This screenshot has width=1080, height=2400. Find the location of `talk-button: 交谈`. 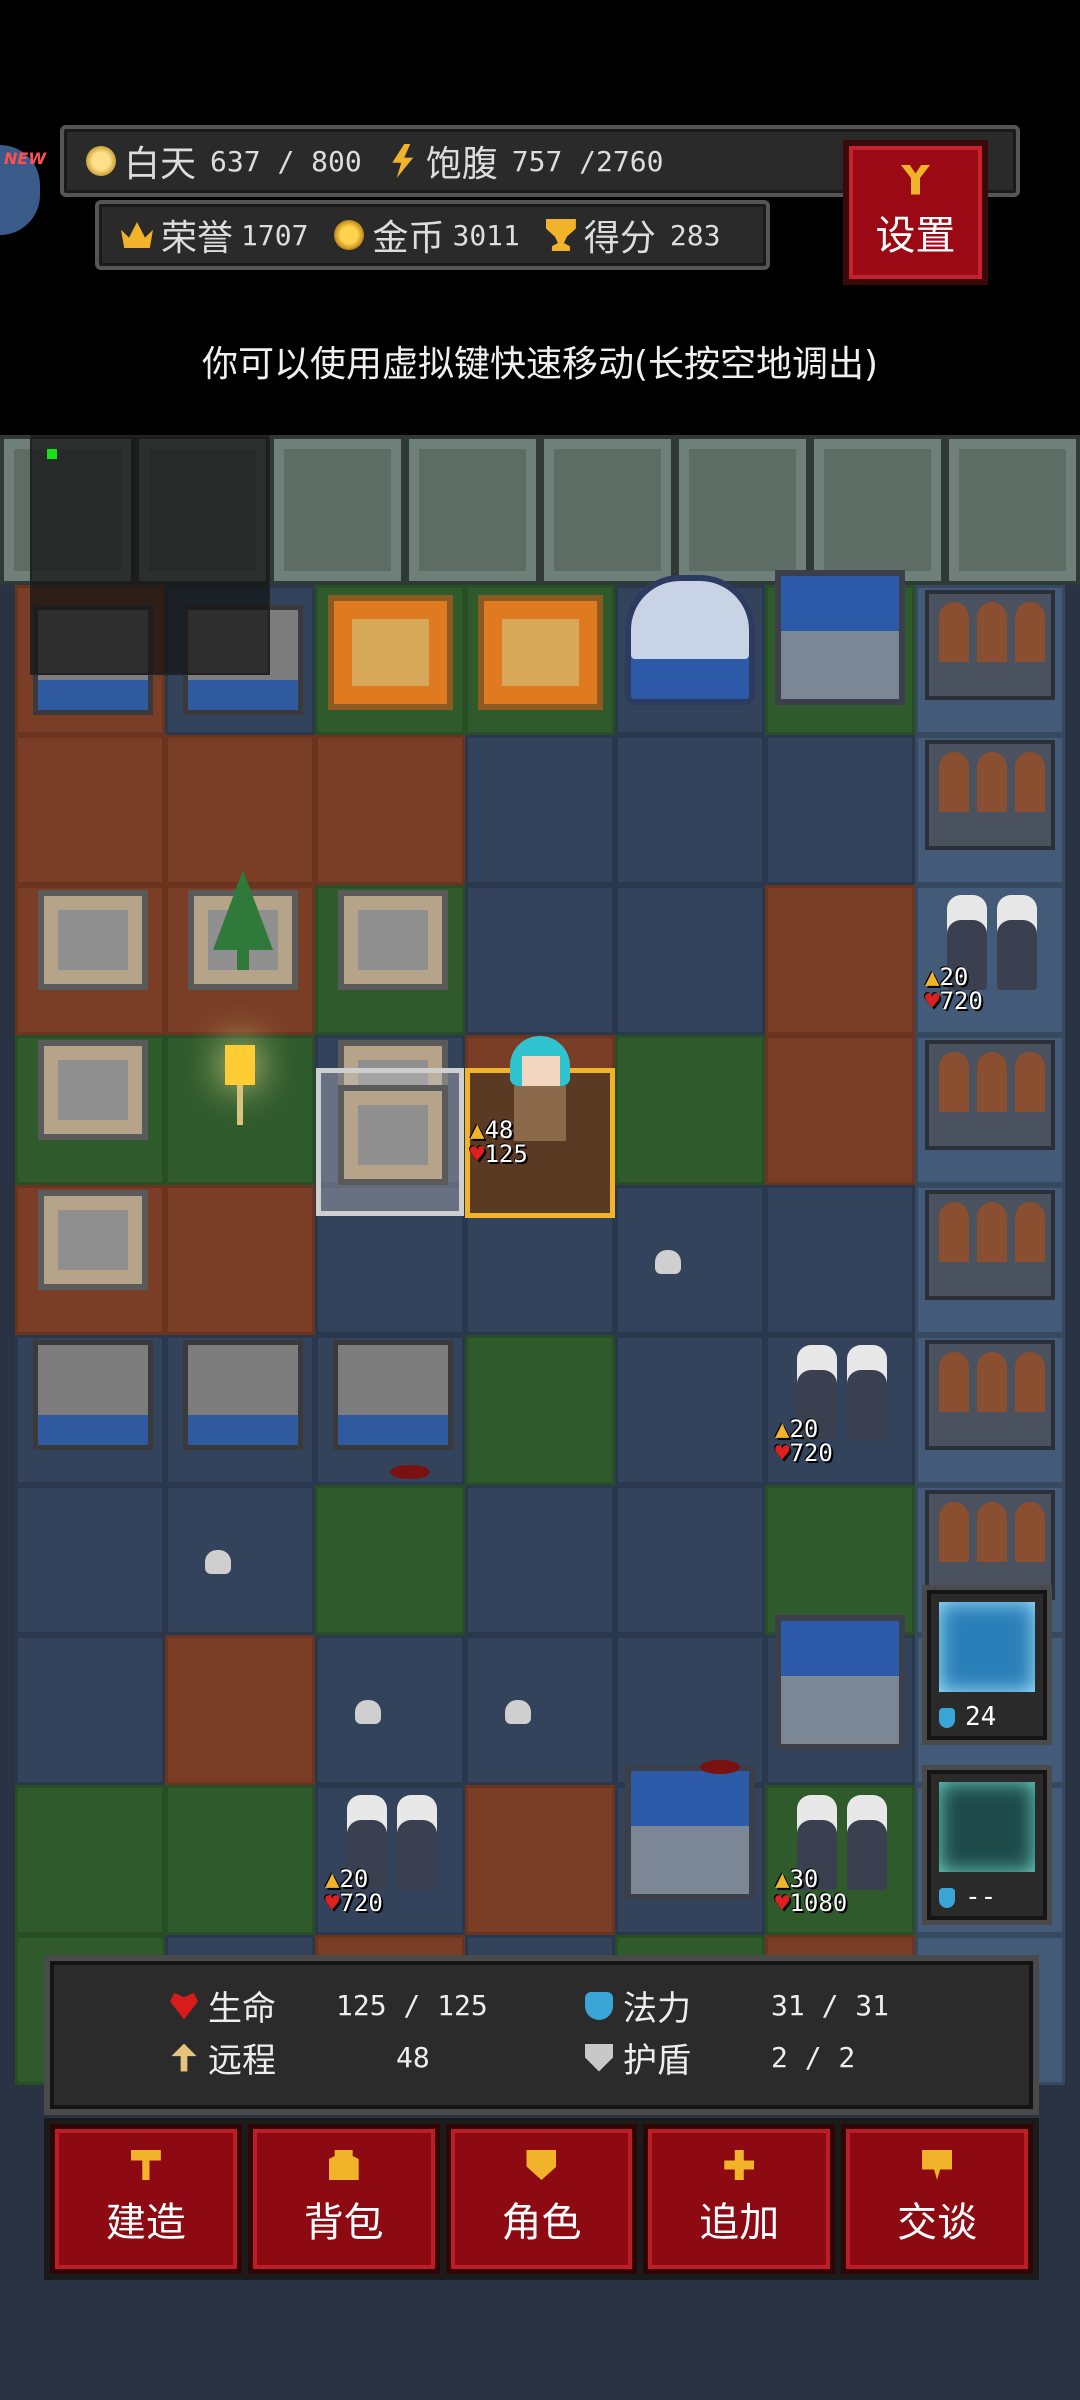

talk-button: 交谈 is located at coordinates (937, 2199).